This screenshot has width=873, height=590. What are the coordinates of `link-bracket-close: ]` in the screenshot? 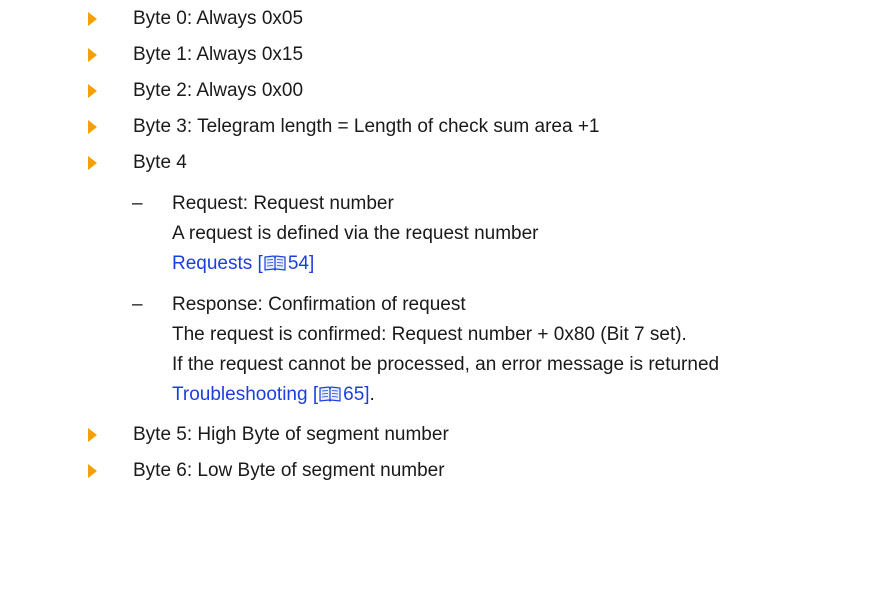 It's located at (311, 263).